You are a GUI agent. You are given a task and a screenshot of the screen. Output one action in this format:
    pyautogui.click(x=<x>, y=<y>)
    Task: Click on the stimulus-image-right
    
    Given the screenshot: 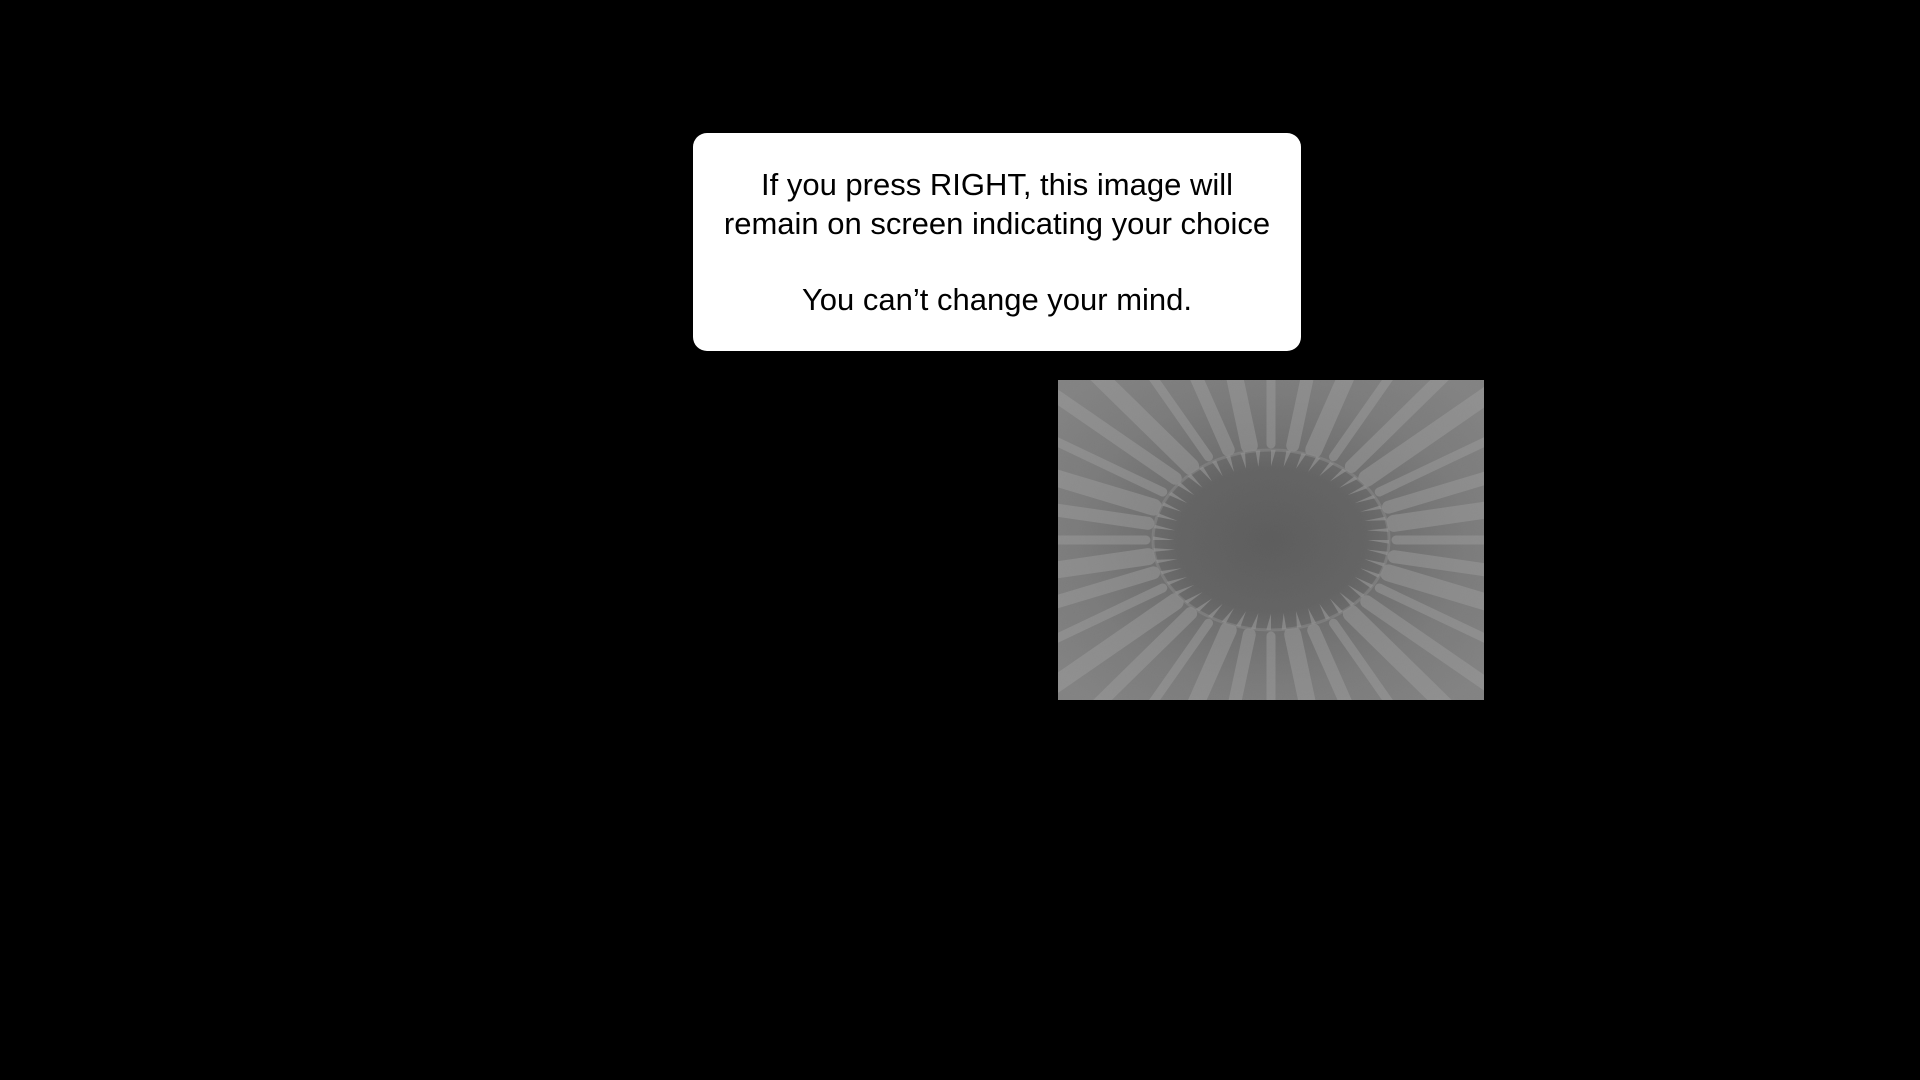 What is the action you would take?
    pyautogui.click(x=1271, y=540)
    